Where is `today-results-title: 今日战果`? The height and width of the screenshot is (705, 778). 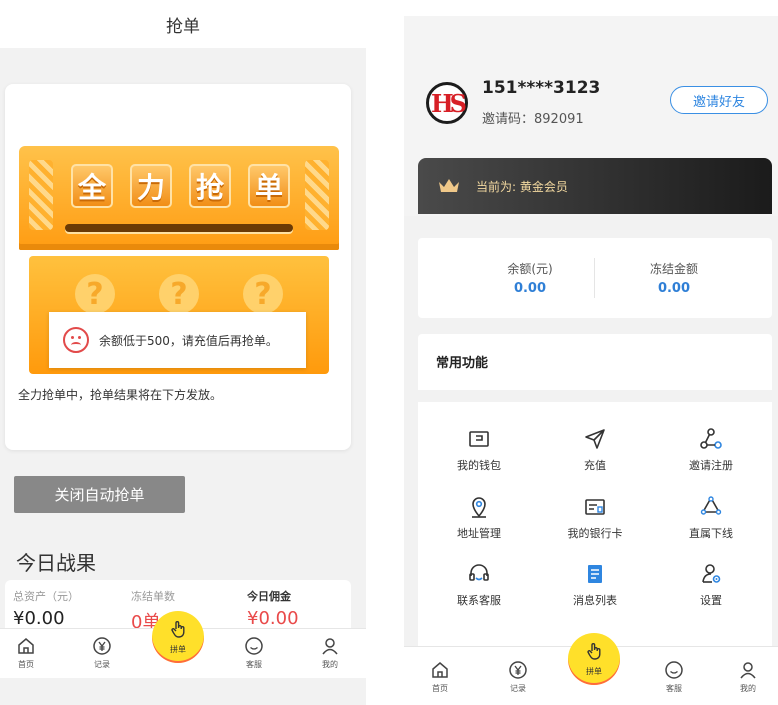 today-results-title: 今日战果 is located at coordinates (56, 563).